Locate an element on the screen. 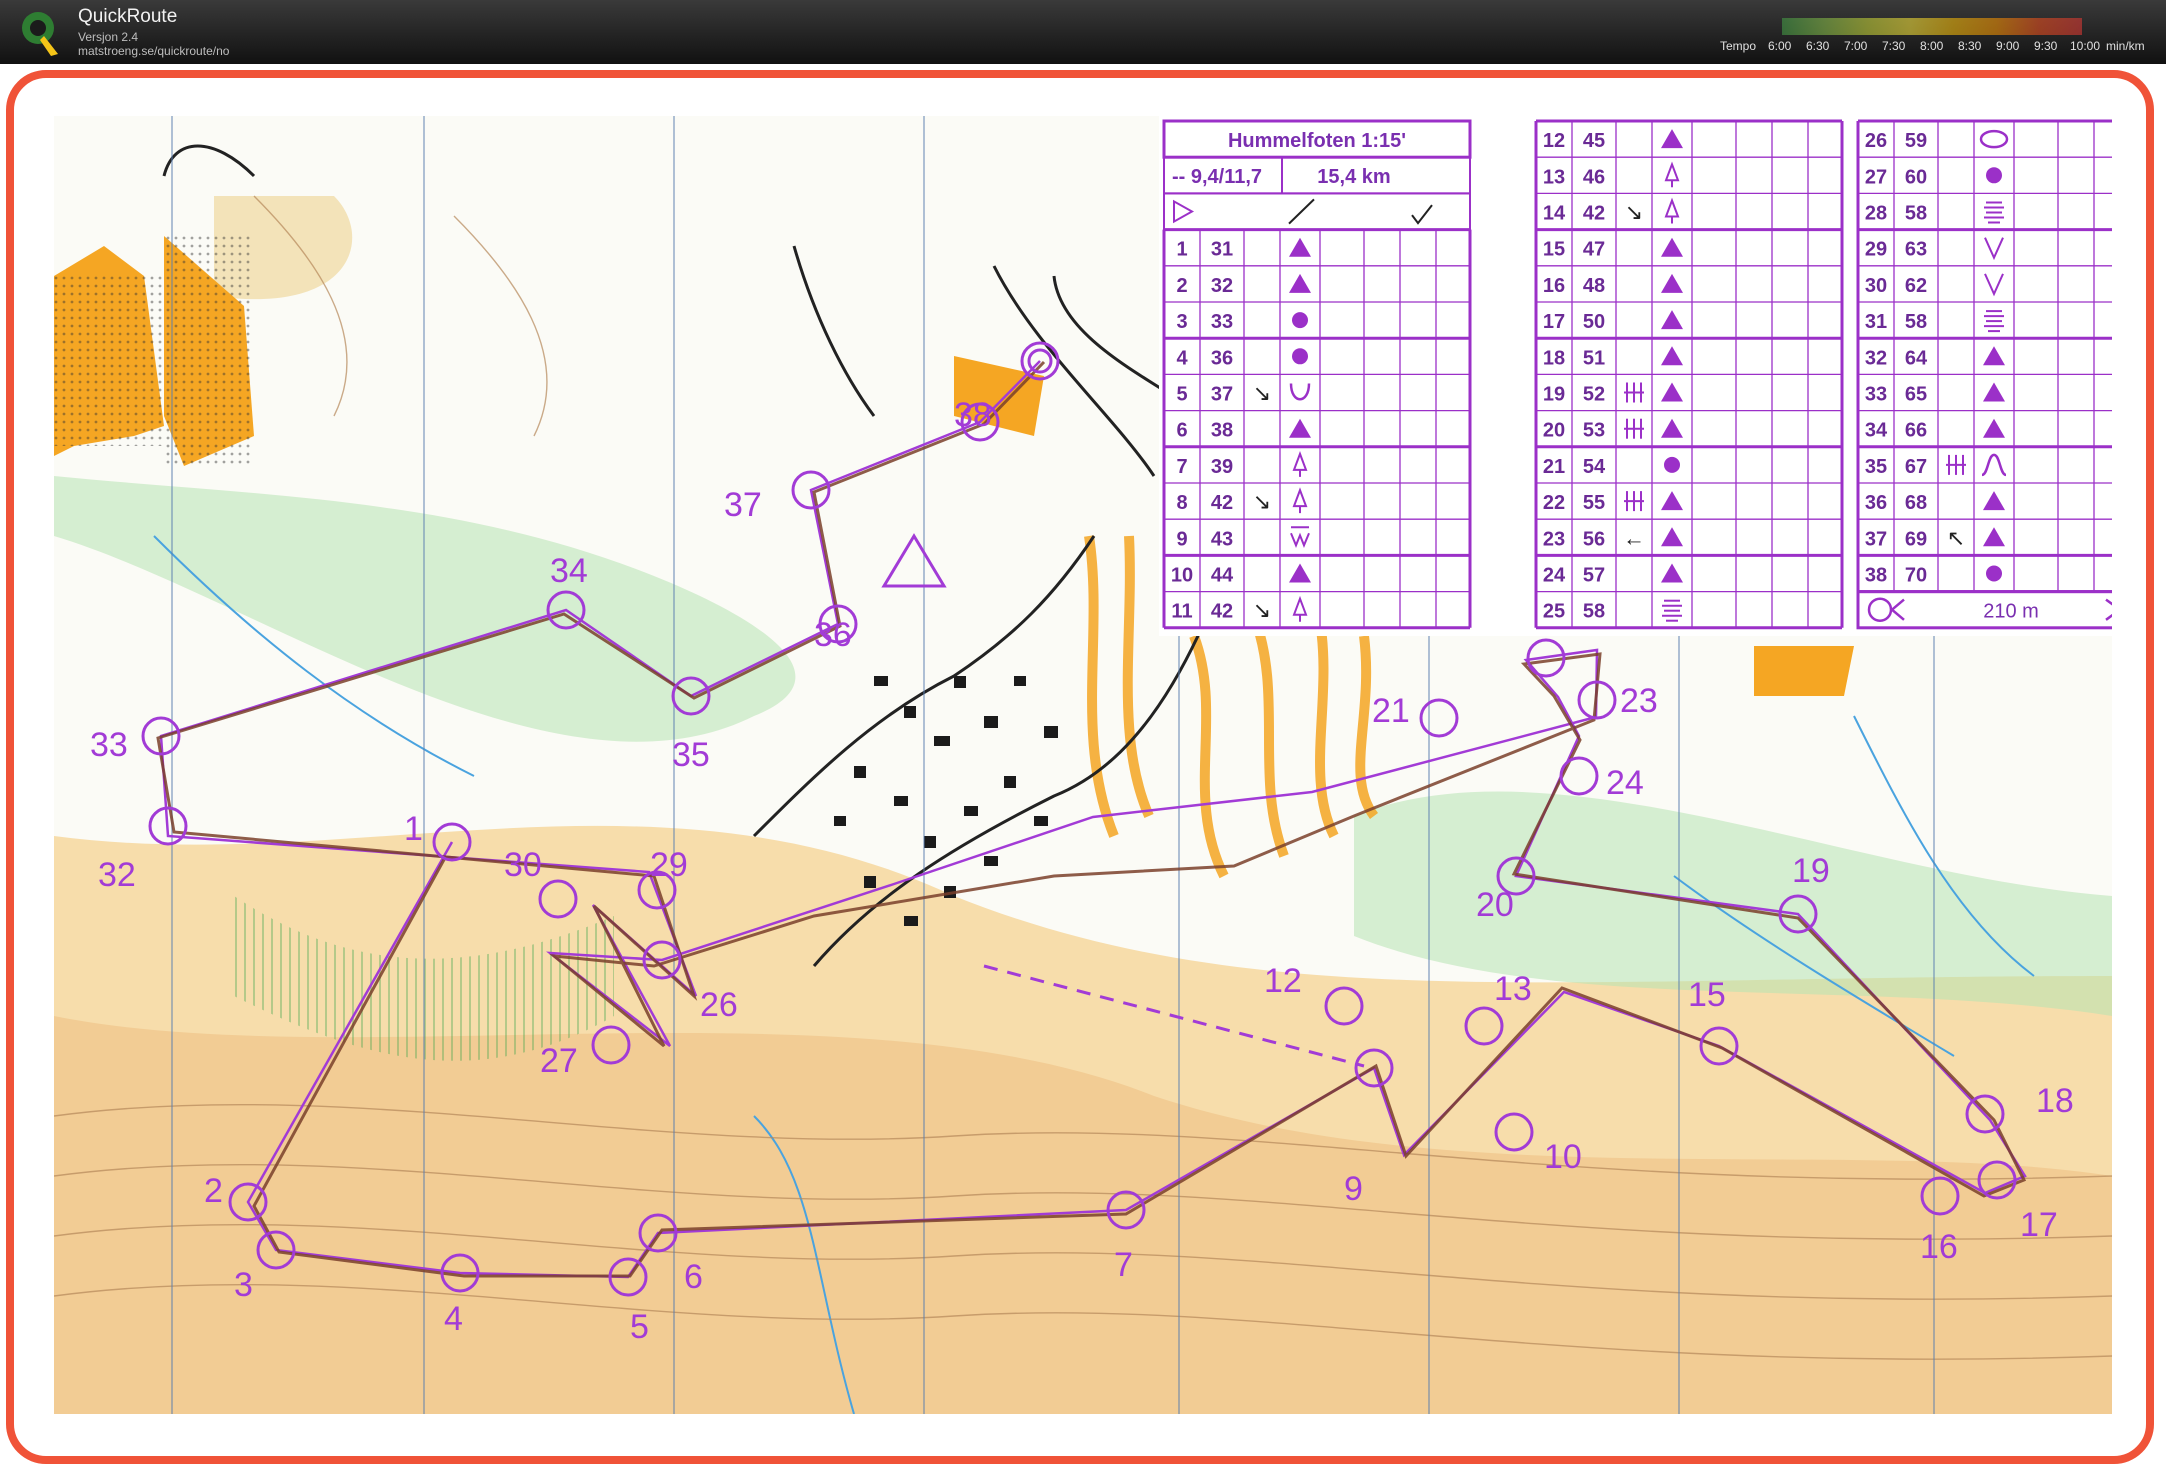 The width and height of the screenshot is (2166, 1474). course-title: Hummelfoten 1:15' is located at coordinates (1317, 141).